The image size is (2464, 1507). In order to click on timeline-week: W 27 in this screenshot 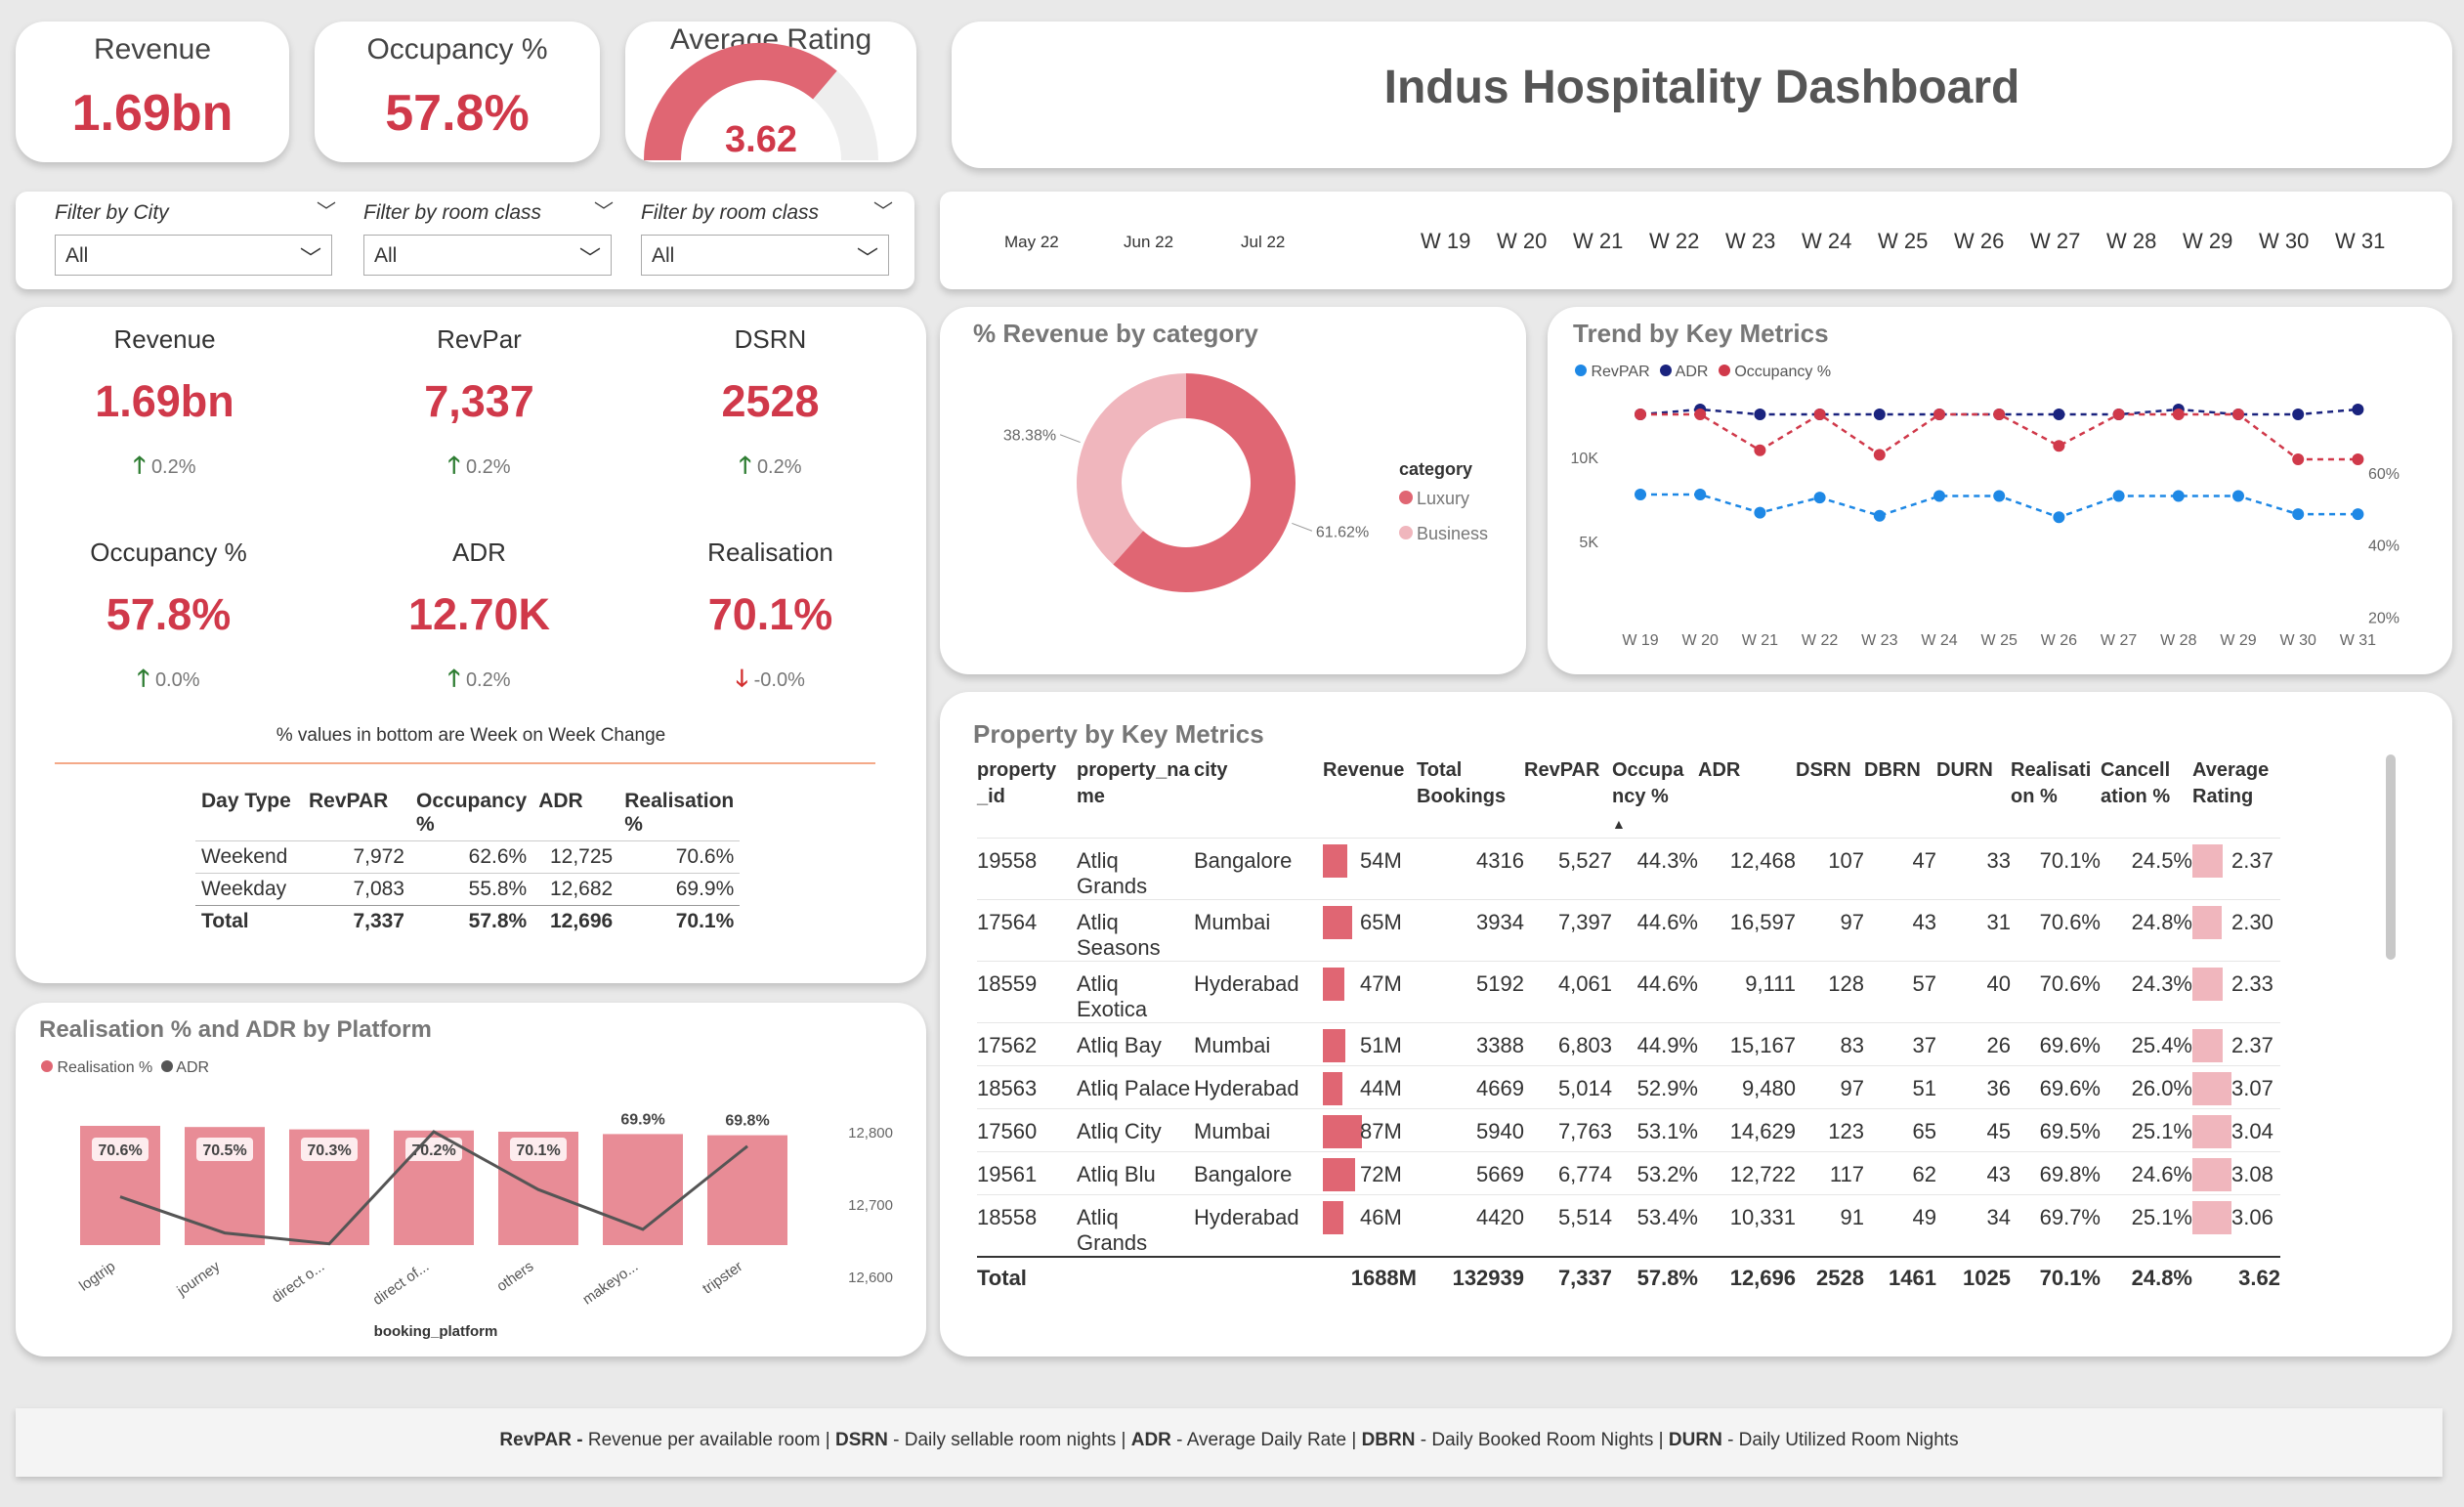, I will do `click(2055, 241)`.